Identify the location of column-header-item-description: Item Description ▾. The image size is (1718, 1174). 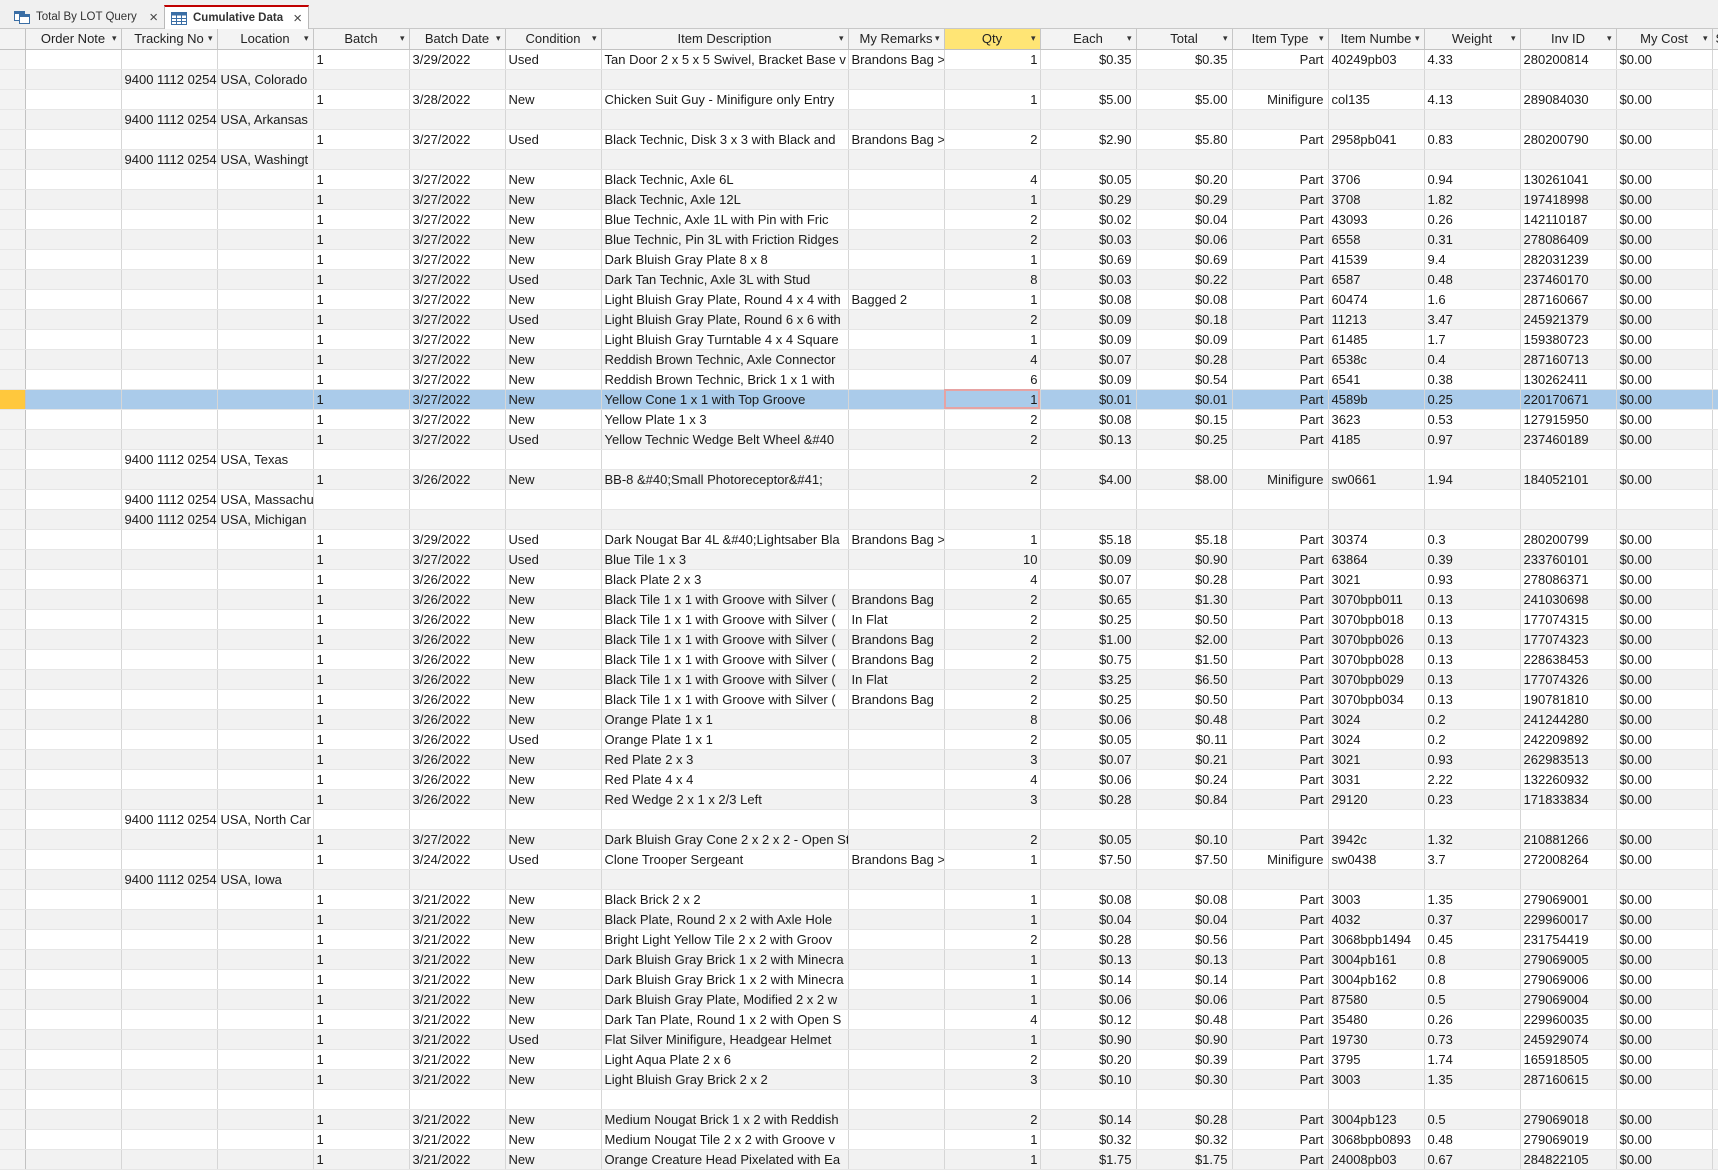
(725, 39).